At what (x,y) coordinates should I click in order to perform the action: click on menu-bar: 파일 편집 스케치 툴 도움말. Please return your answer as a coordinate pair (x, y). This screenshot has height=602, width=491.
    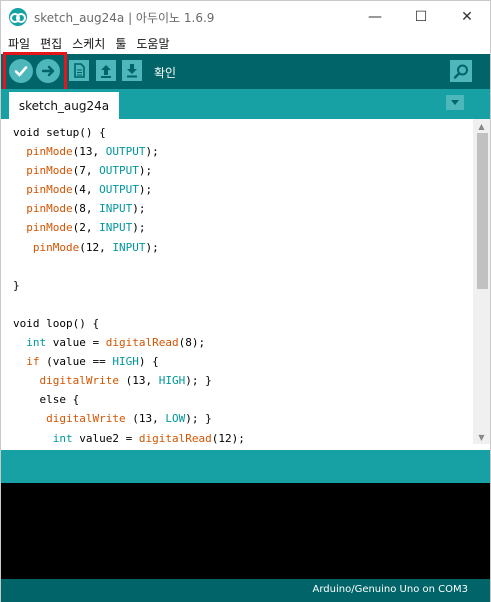
    Looking at the image, I should click on (245, 43).